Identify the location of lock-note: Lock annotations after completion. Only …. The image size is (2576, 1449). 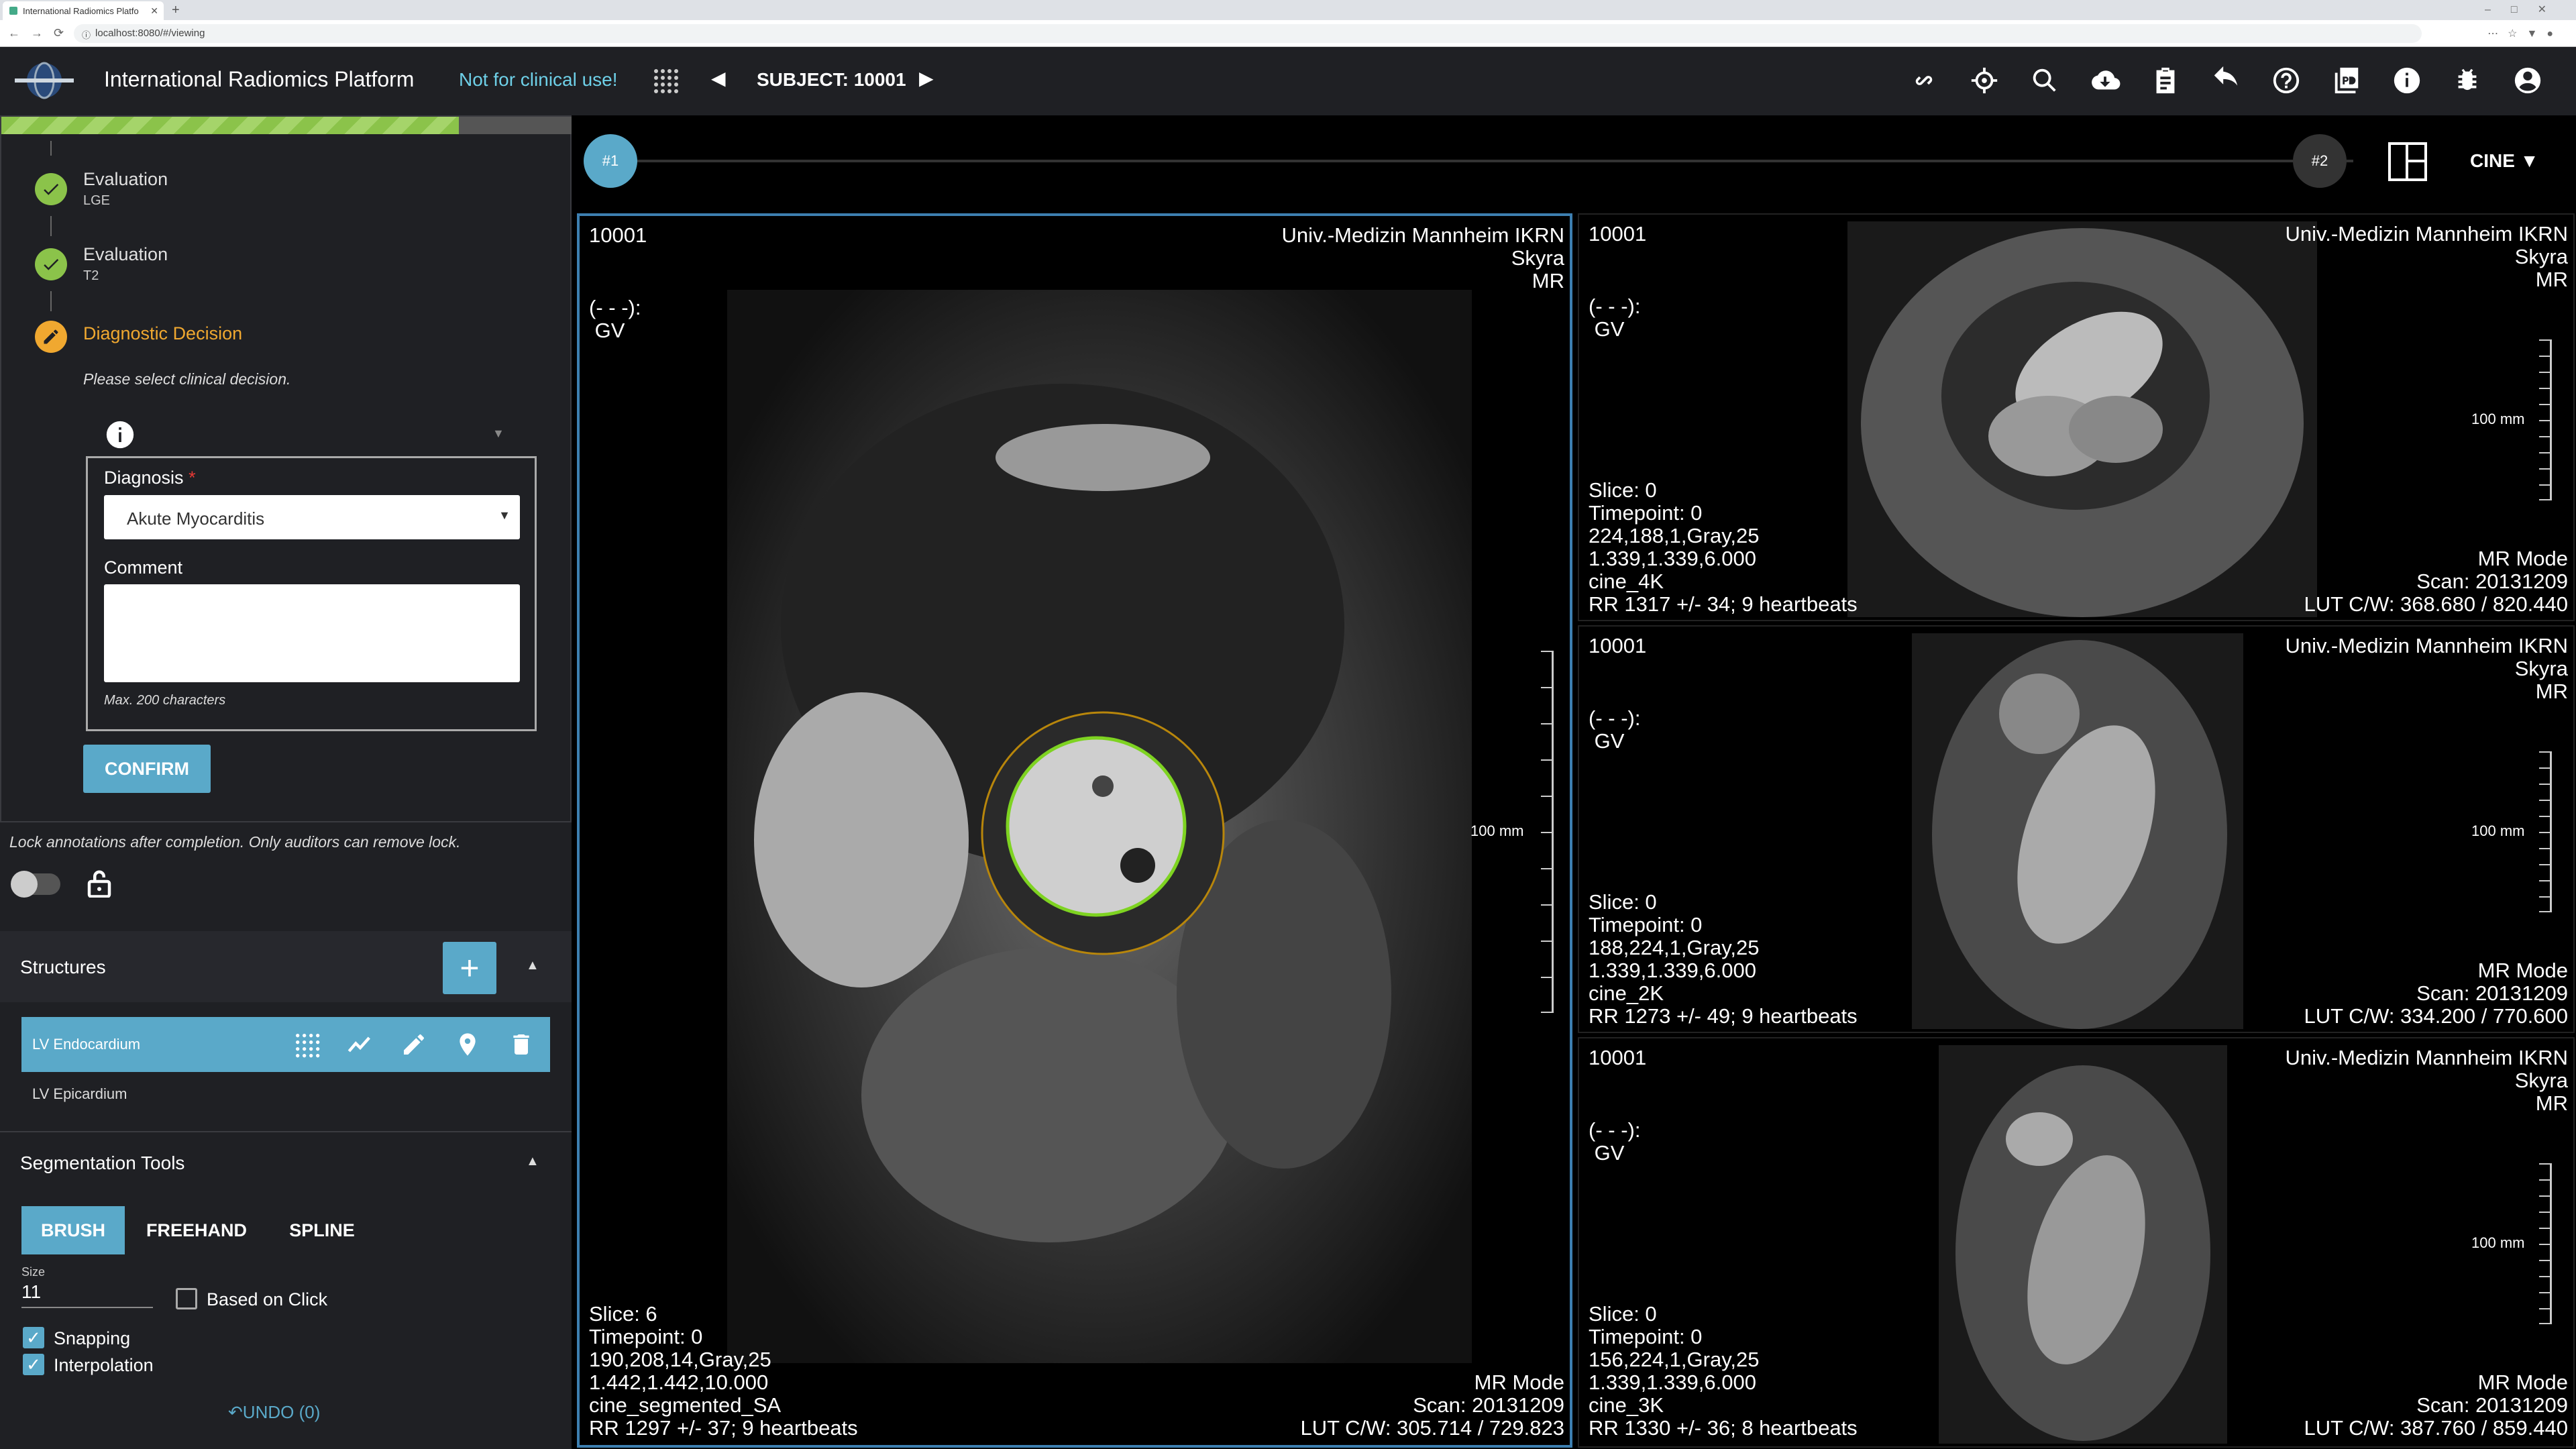
(235, 842).